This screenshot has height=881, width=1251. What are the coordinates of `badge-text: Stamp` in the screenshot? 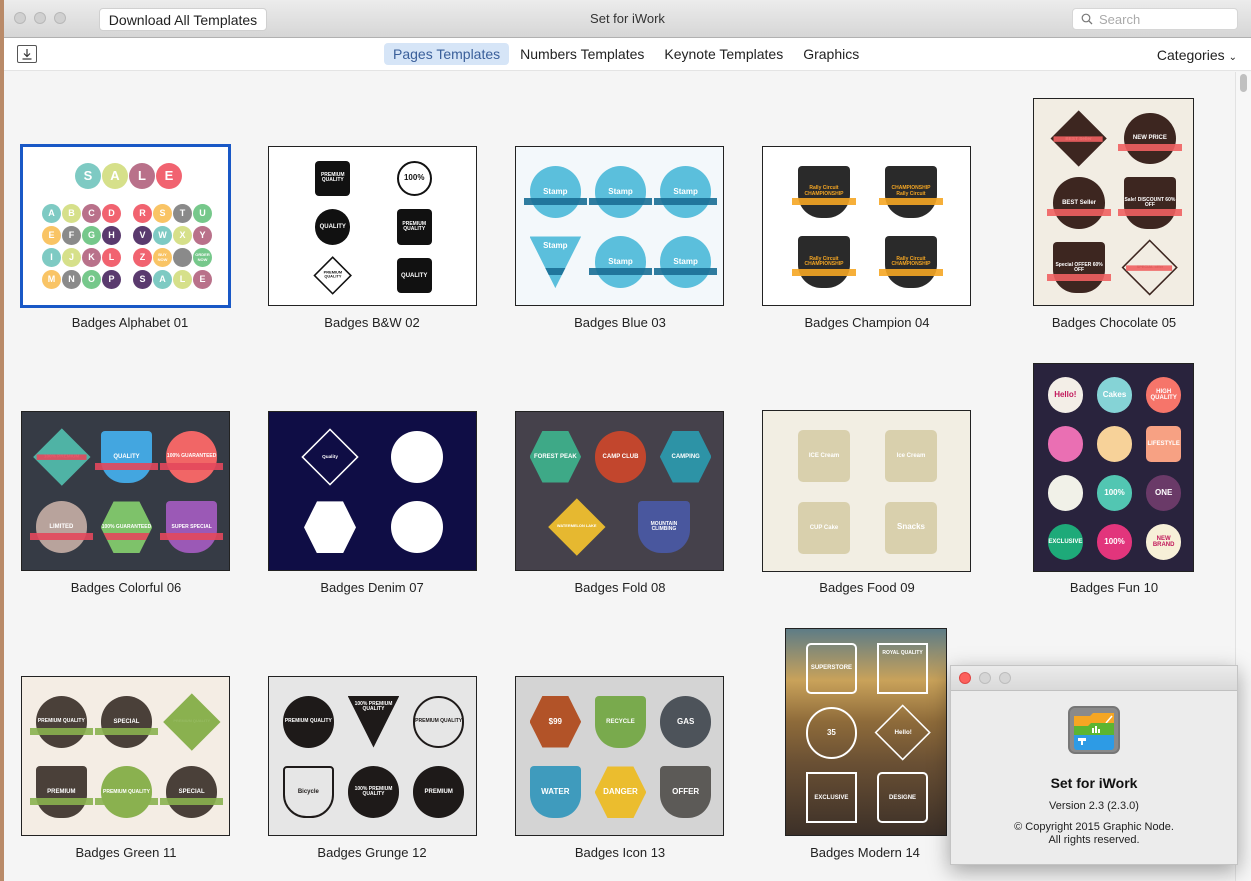 It's located at (685, 262).